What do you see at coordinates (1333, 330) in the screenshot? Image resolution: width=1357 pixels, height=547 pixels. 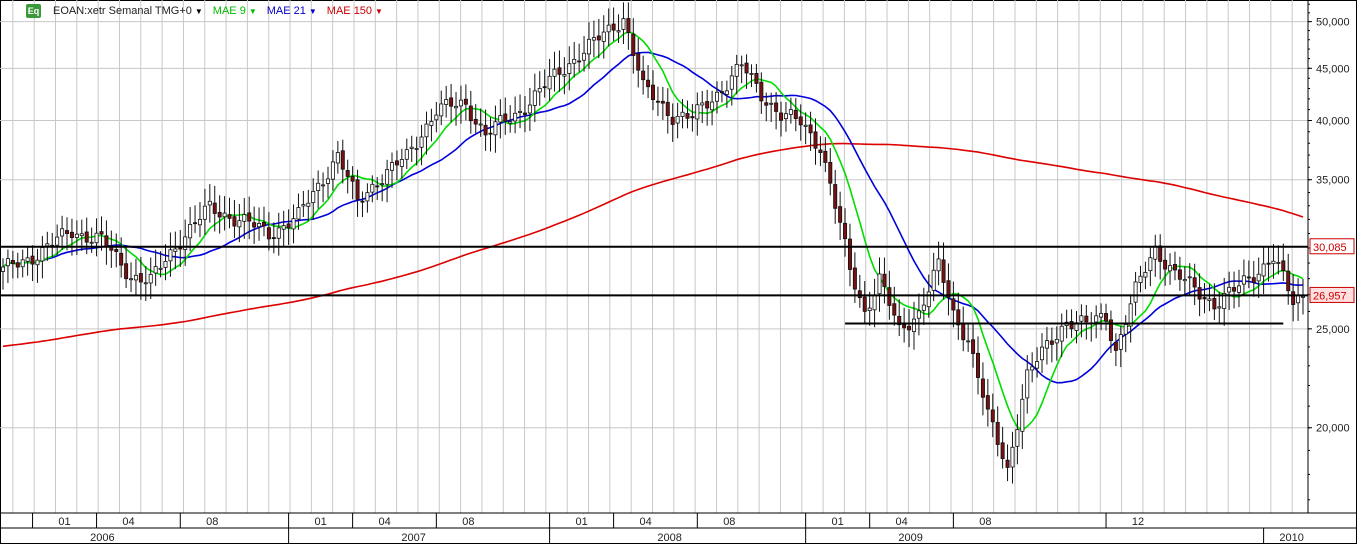 I see `y-axis-tick-label: 25,000` at bounding box center [1333, 330].